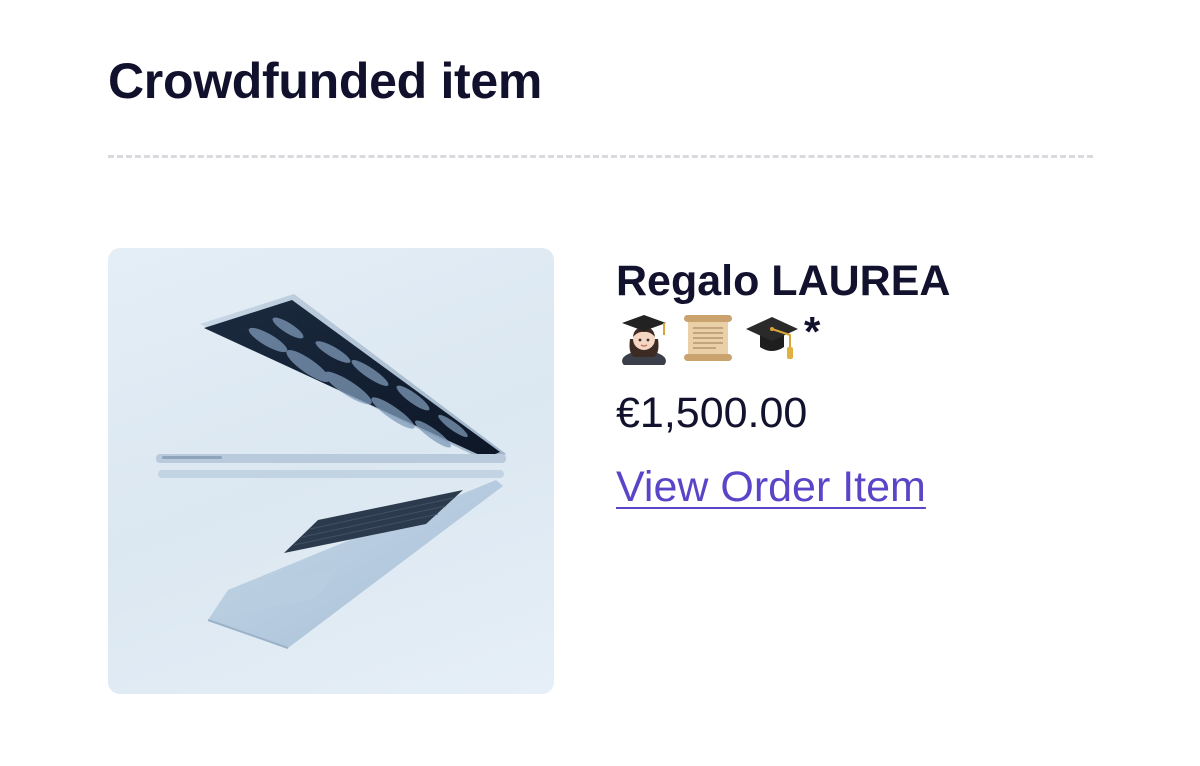 This screenshot has width=1200, height=766. Describe the element at coordinates (783, 281) in the screenshot. I see `item-title: Regalo LAUREA` at that location.